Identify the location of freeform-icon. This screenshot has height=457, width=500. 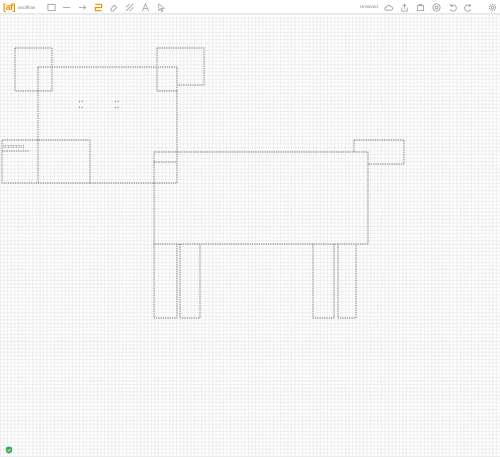
(98, 7).